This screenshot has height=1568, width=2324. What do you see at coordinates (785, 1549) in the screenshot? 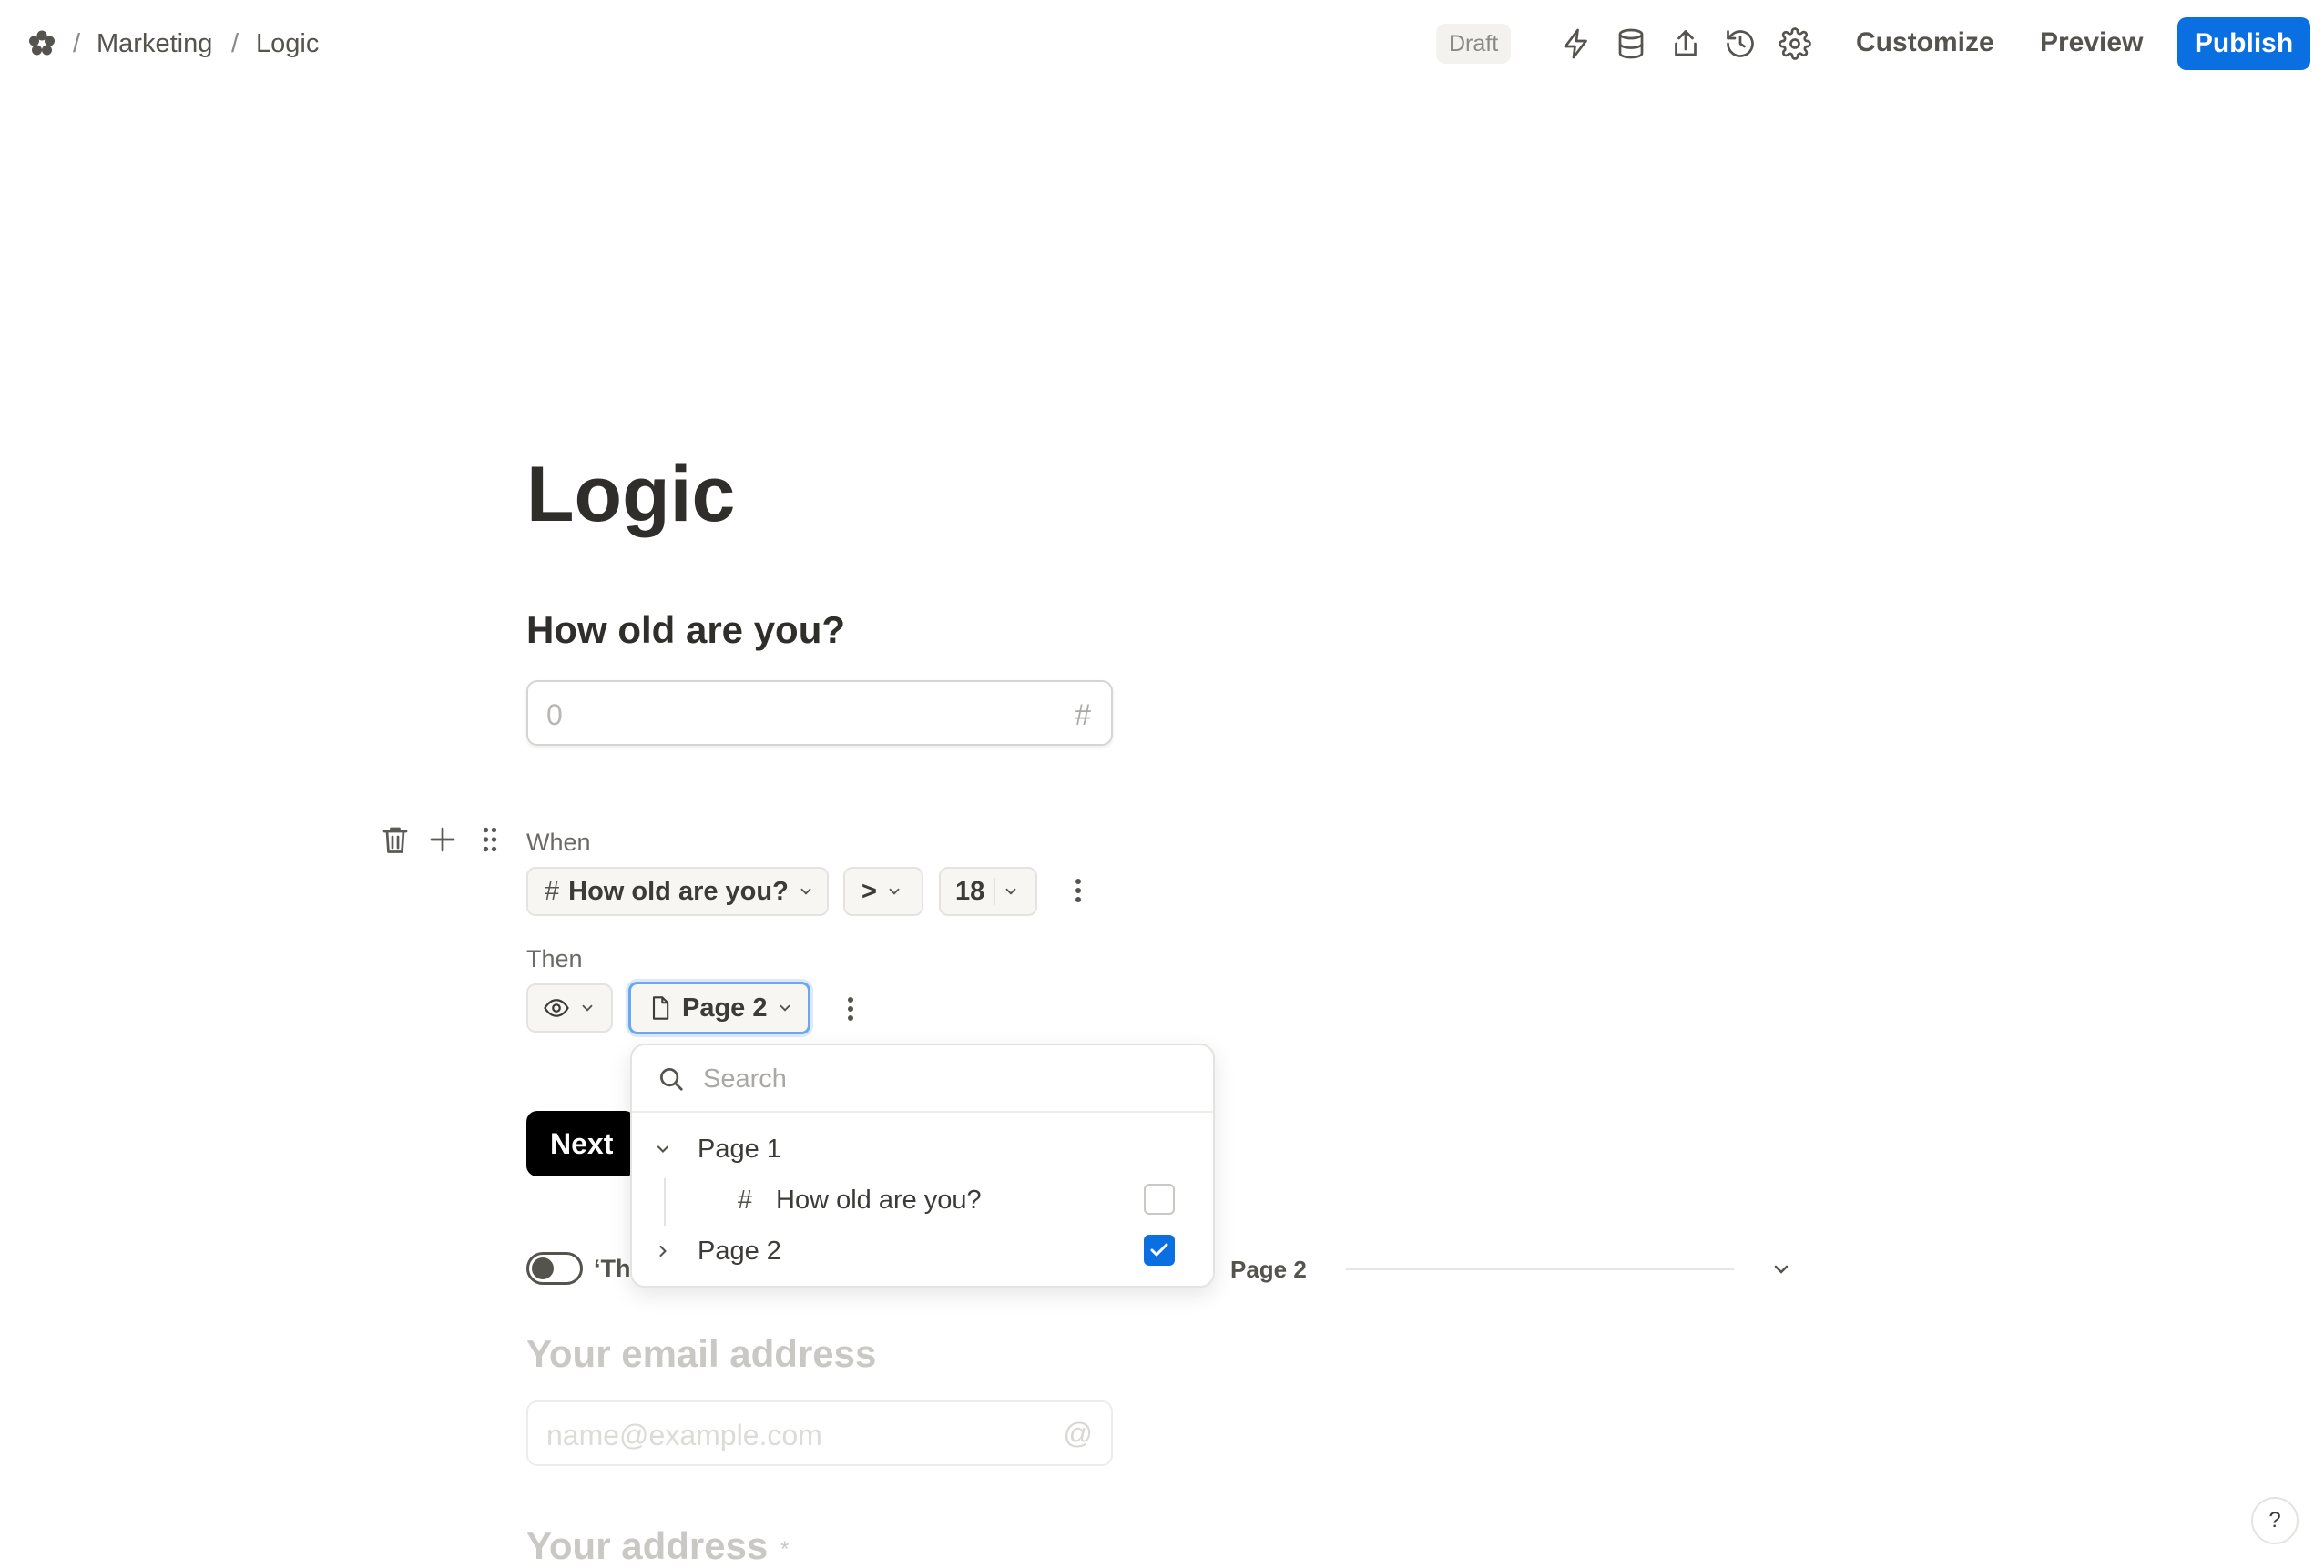
I see `required-marker: *` at bounding box center [785, 1549].